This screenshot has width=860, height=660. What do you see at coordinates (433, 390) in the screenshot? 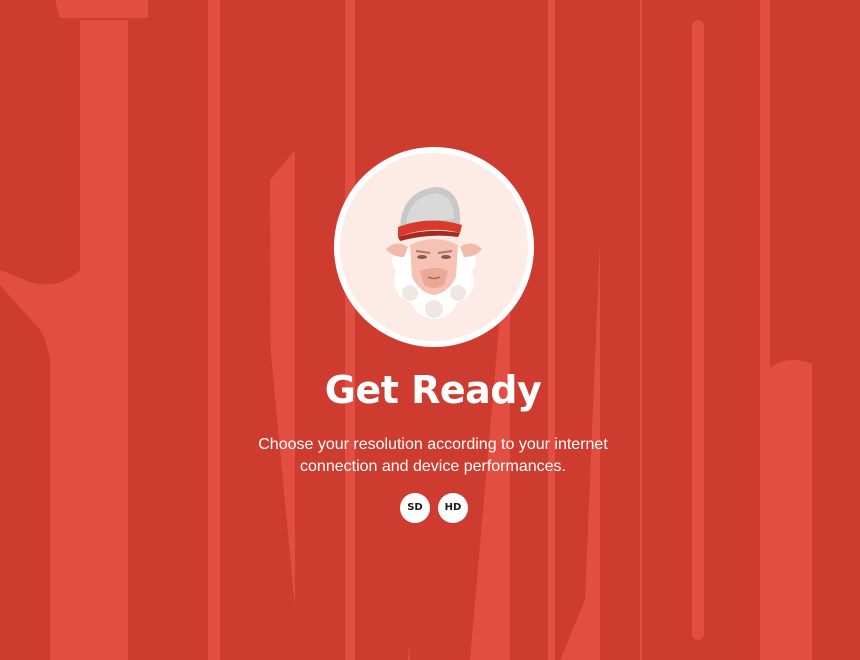
I see `page-title: Get Ready` at bounding box center [433, 390].